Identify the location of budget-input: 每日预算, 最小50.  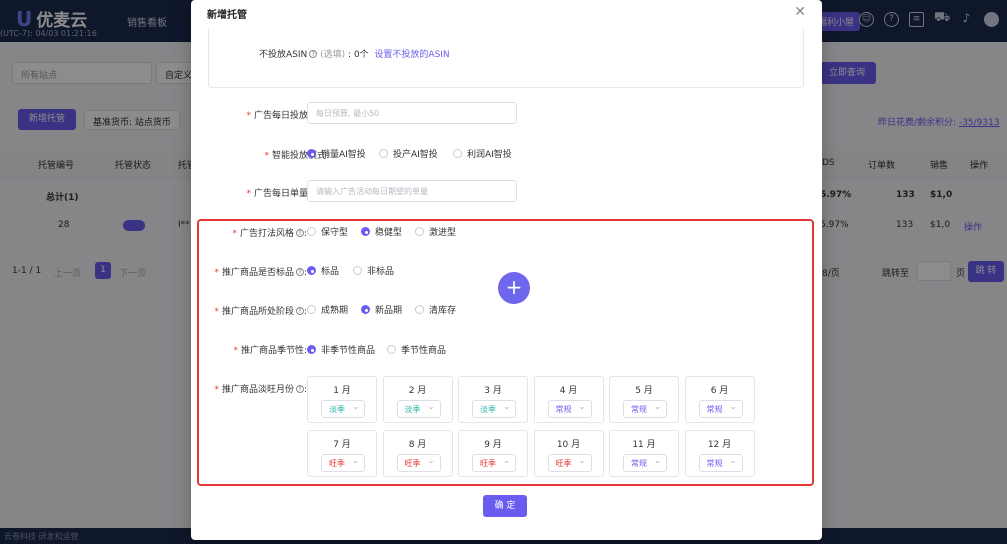
(412, 113).